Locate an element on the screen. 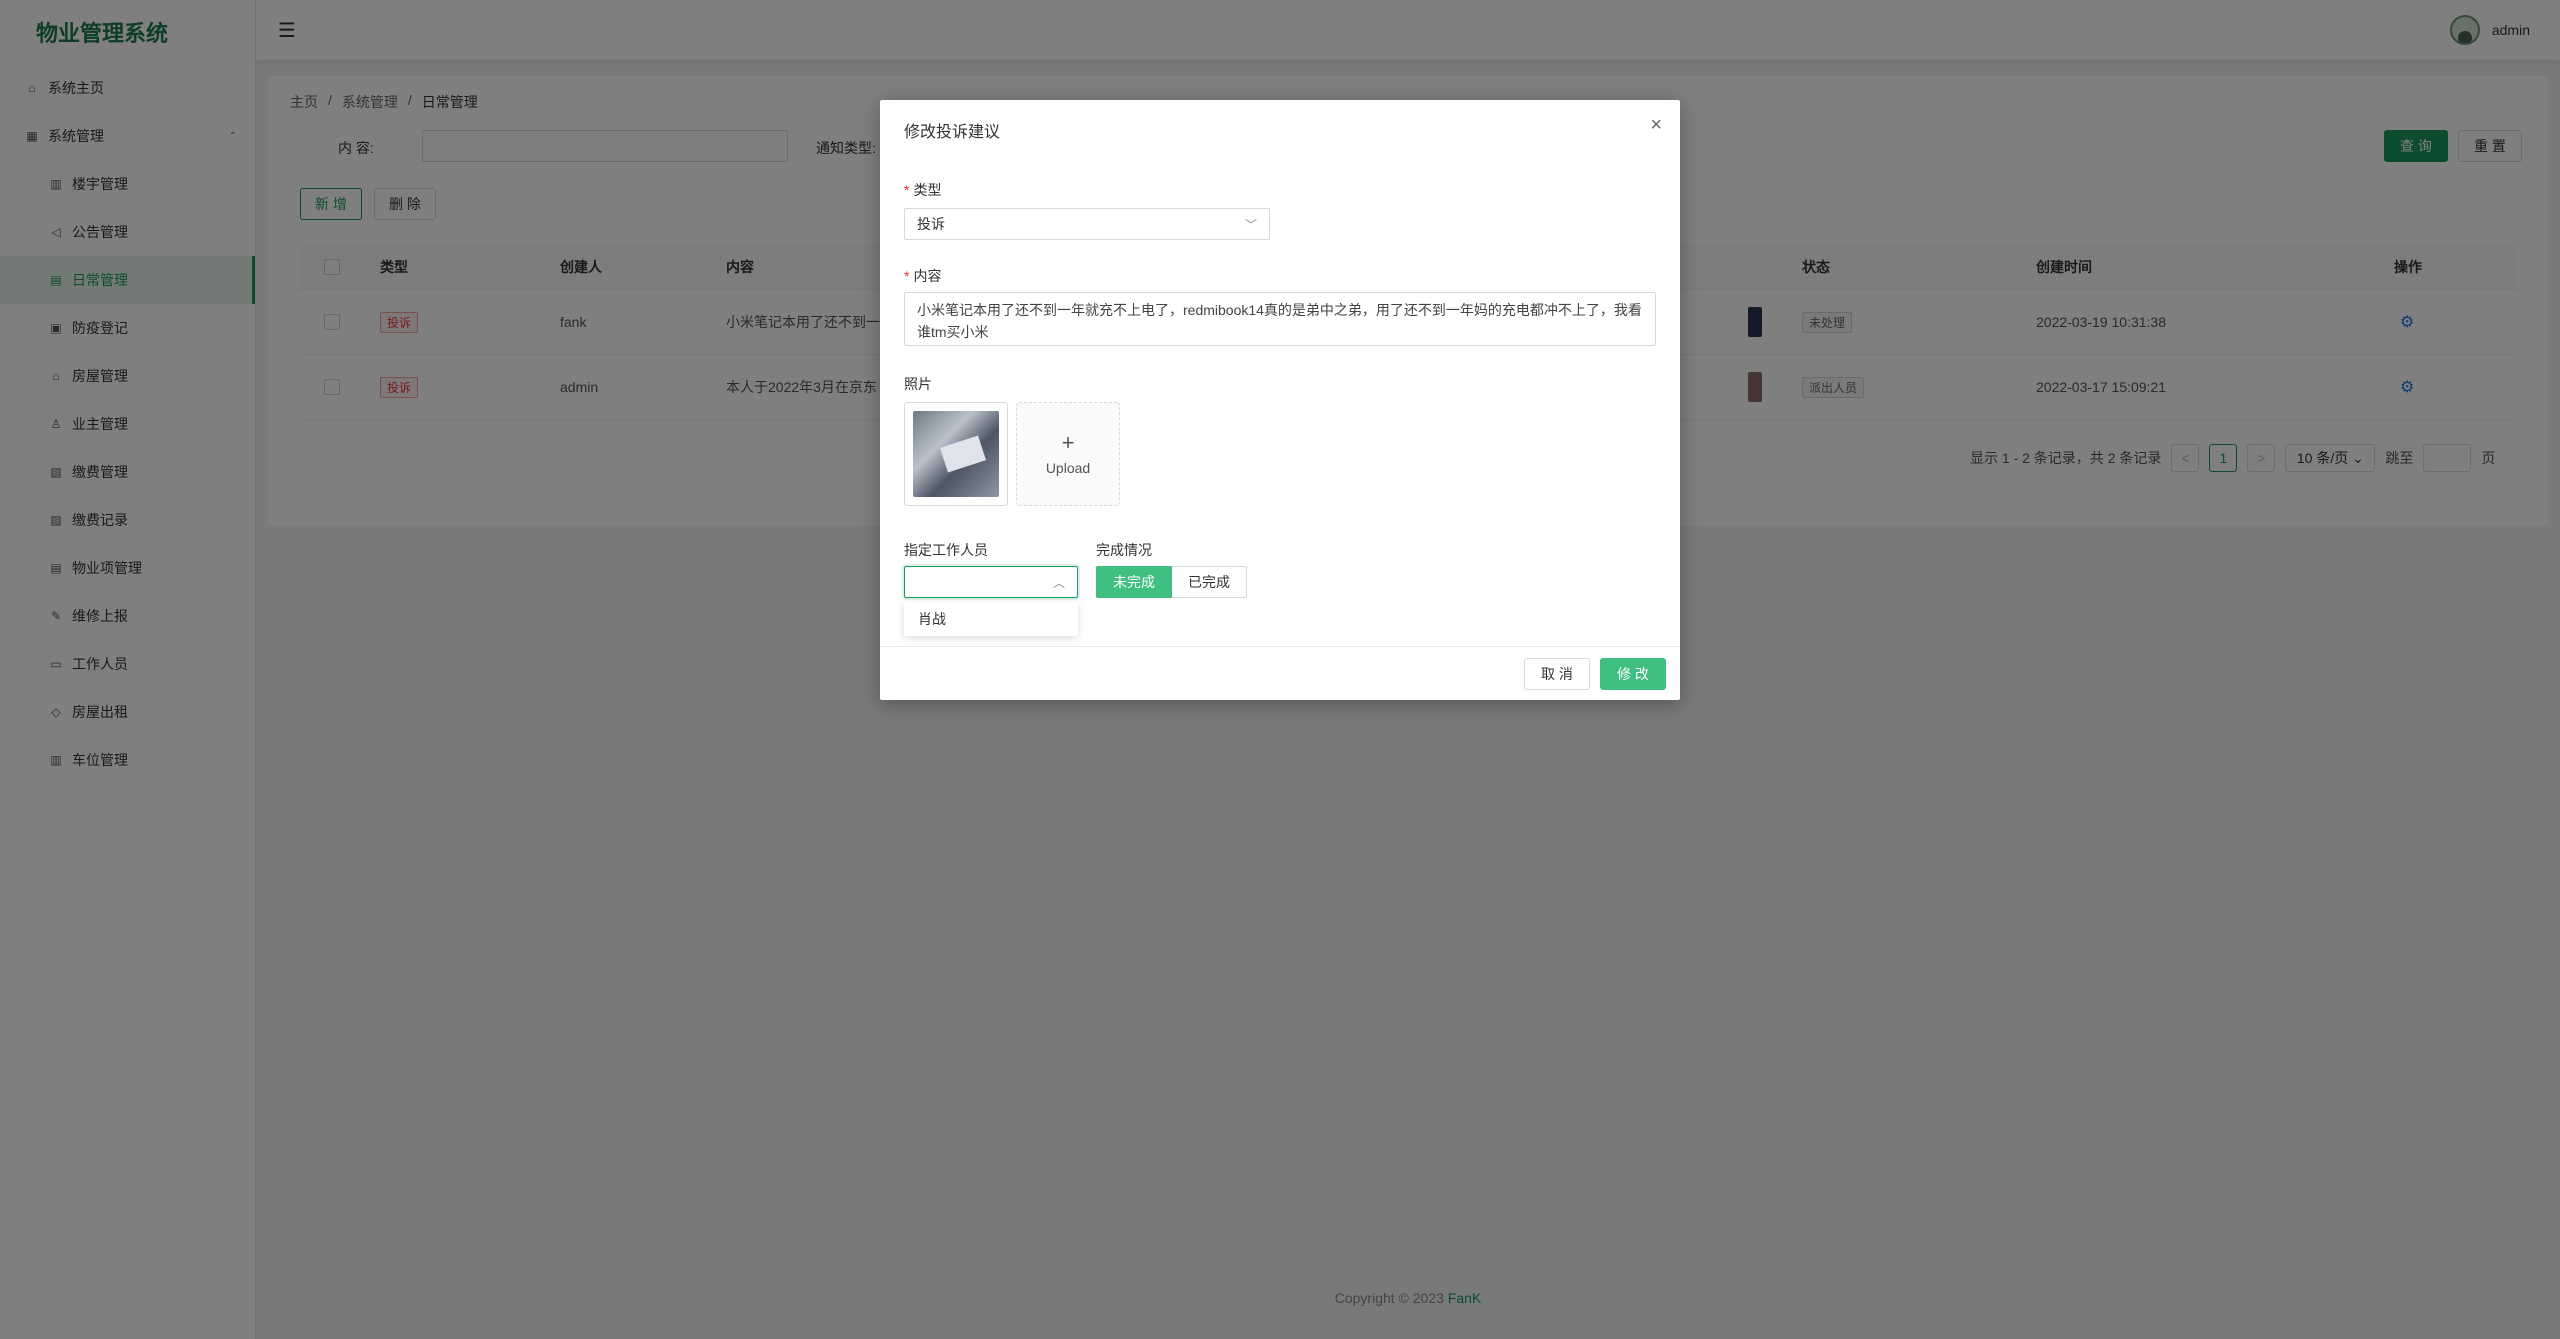 This screenshot has height=1339, width=2560. done-field-label: 完成情况 is located at coordinates (1124, 550).